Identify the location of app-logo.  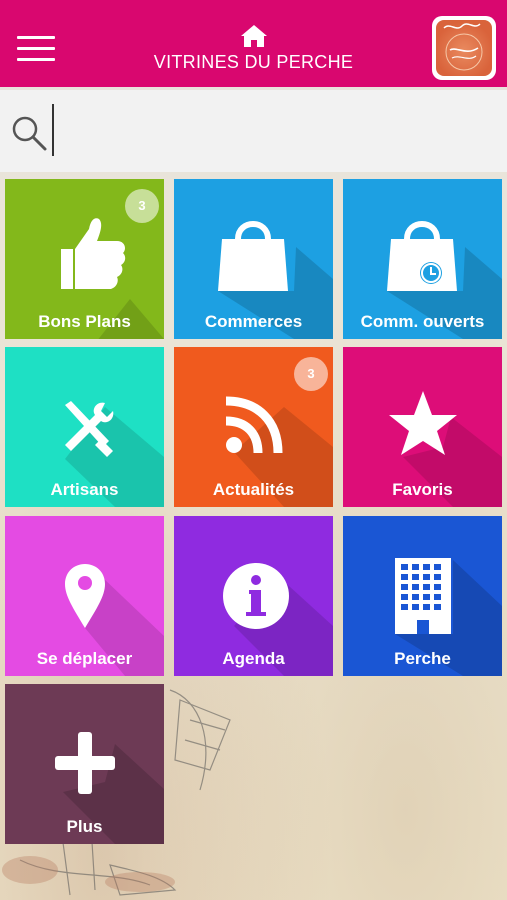
(464, 48).